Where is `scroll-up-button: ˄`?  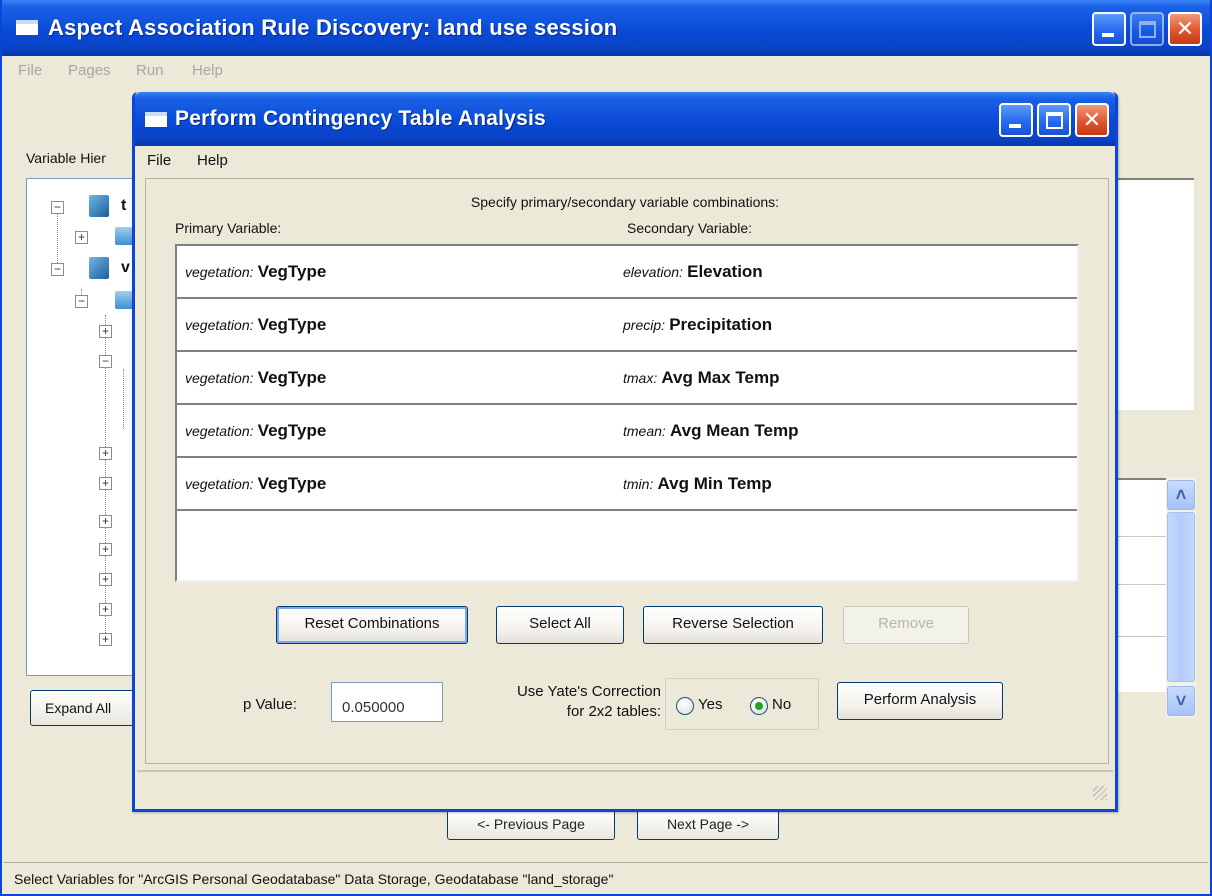 scroll-up-button: ˄ is located at coordinates (1181, 495).